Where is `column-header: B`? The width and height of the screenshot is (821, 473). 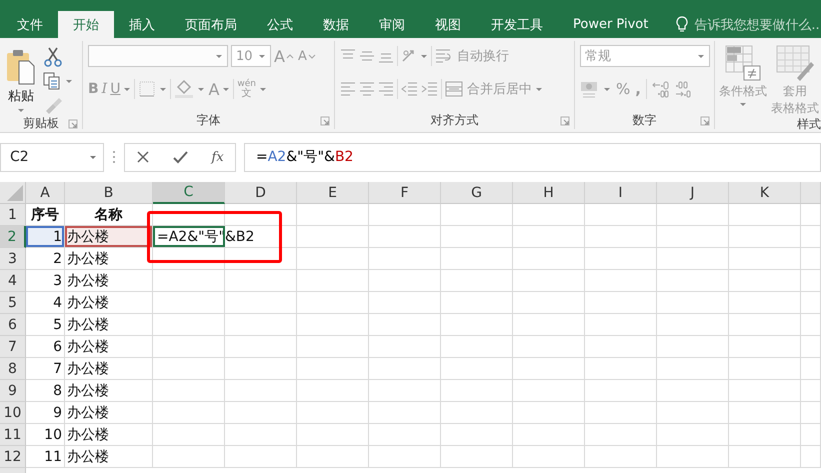
column-header: B is located at coordinates (109, 193).